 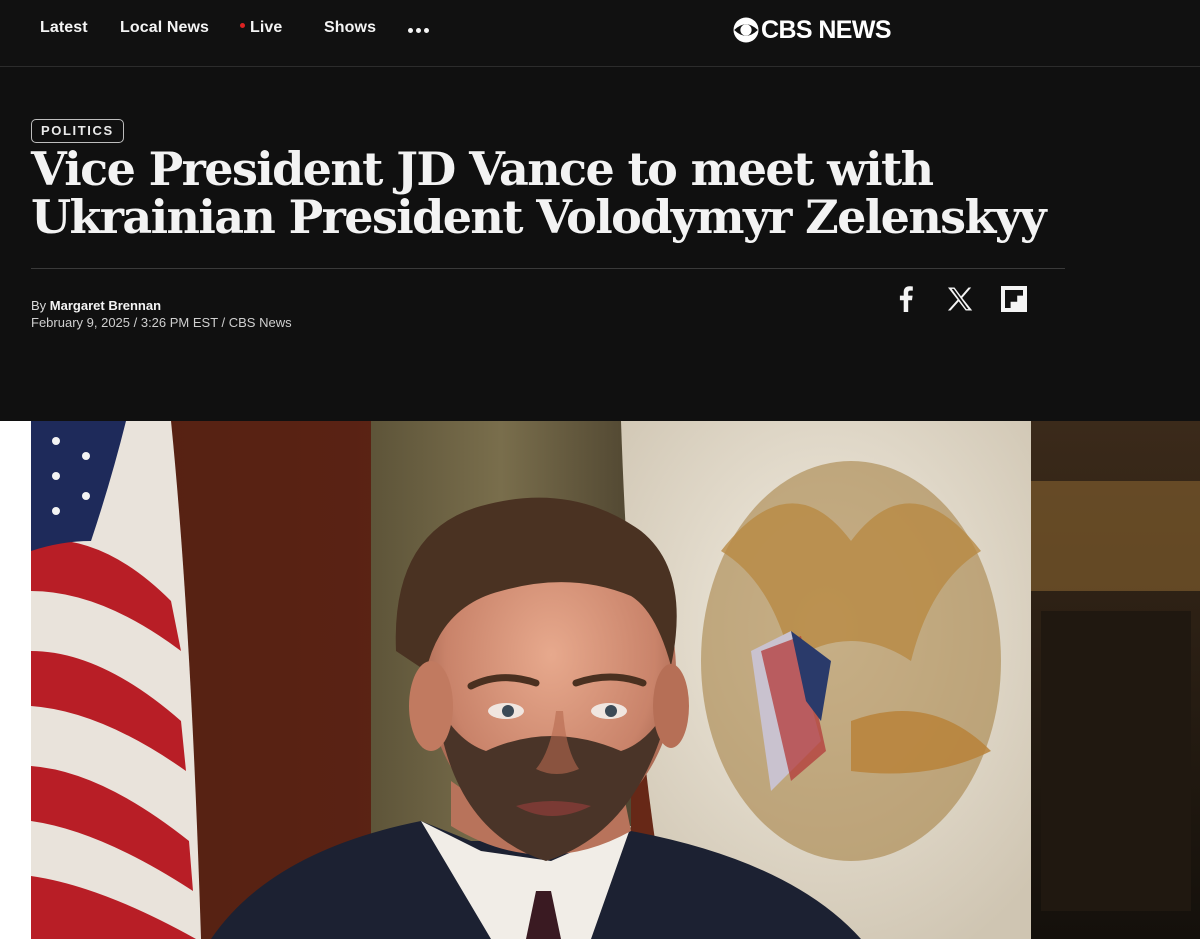 What do you see at coordinates (15, 680) in the screenshot?
I see `page-gutter` at bounding box center [15, 680].